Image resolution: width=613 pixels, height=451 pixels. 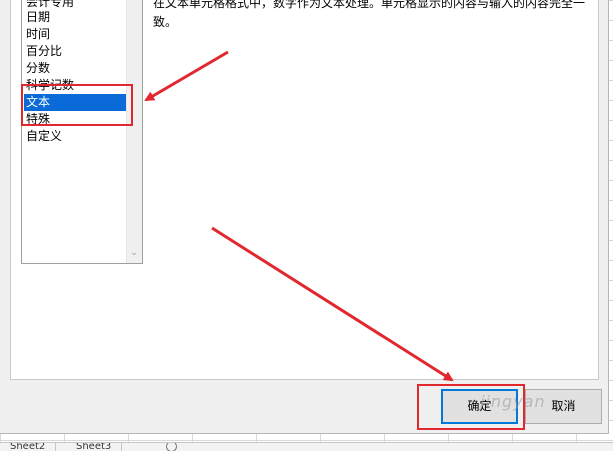 I want to click on category-list-scrollbar: ⌄, so click(x=134, y=131).